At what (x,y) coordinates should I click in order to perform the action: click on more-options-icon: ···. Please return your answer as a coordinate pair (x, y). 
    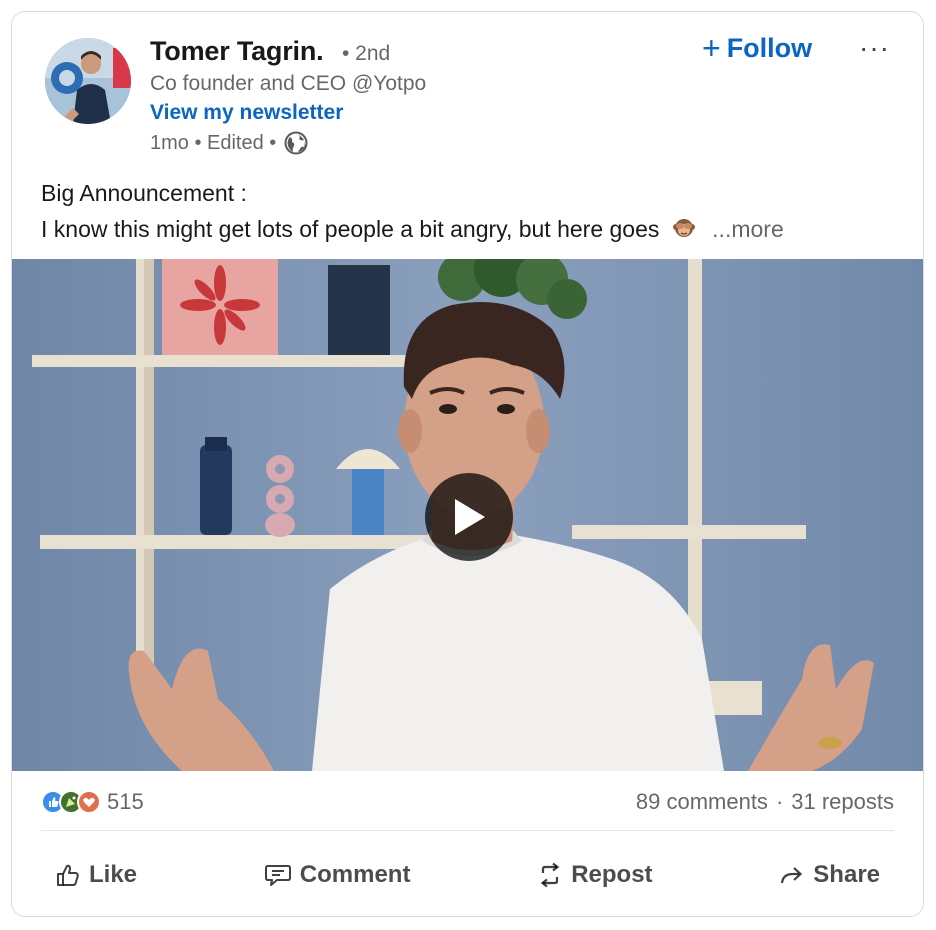
    Looking at the image, I should click on (874, 48).